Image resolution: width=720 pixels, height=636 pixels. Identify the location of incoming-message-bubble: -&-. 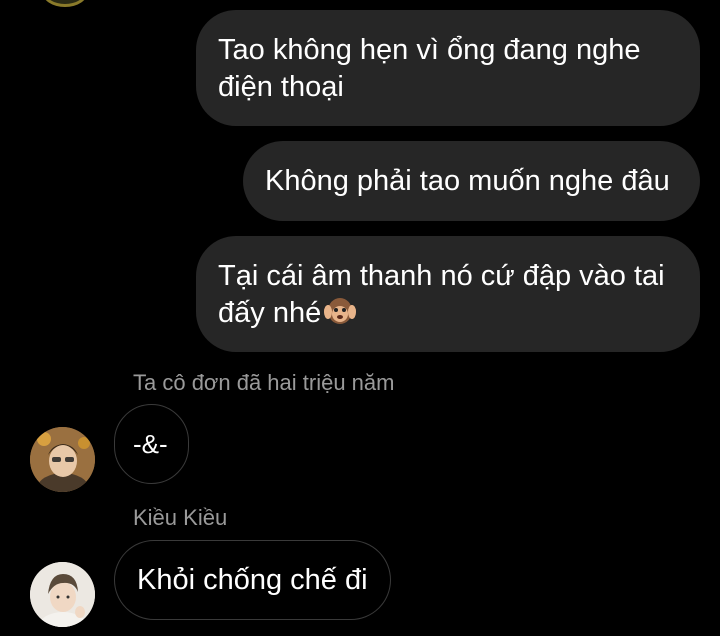
(151, 444).